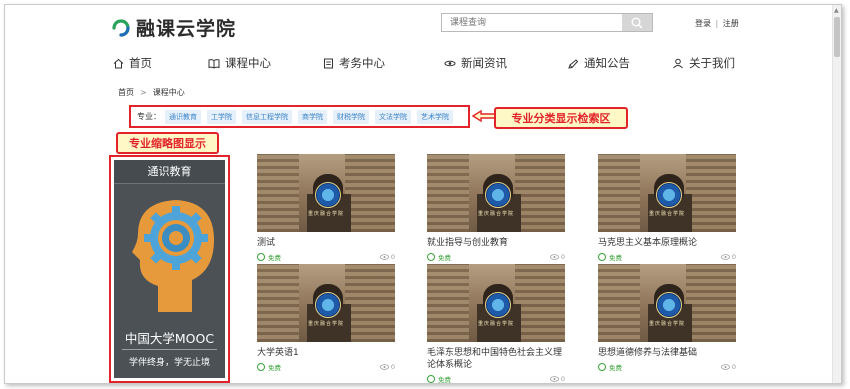 The height and width of the screenshot is (389, 850). I want to click on news-icon, so click(450, 63).